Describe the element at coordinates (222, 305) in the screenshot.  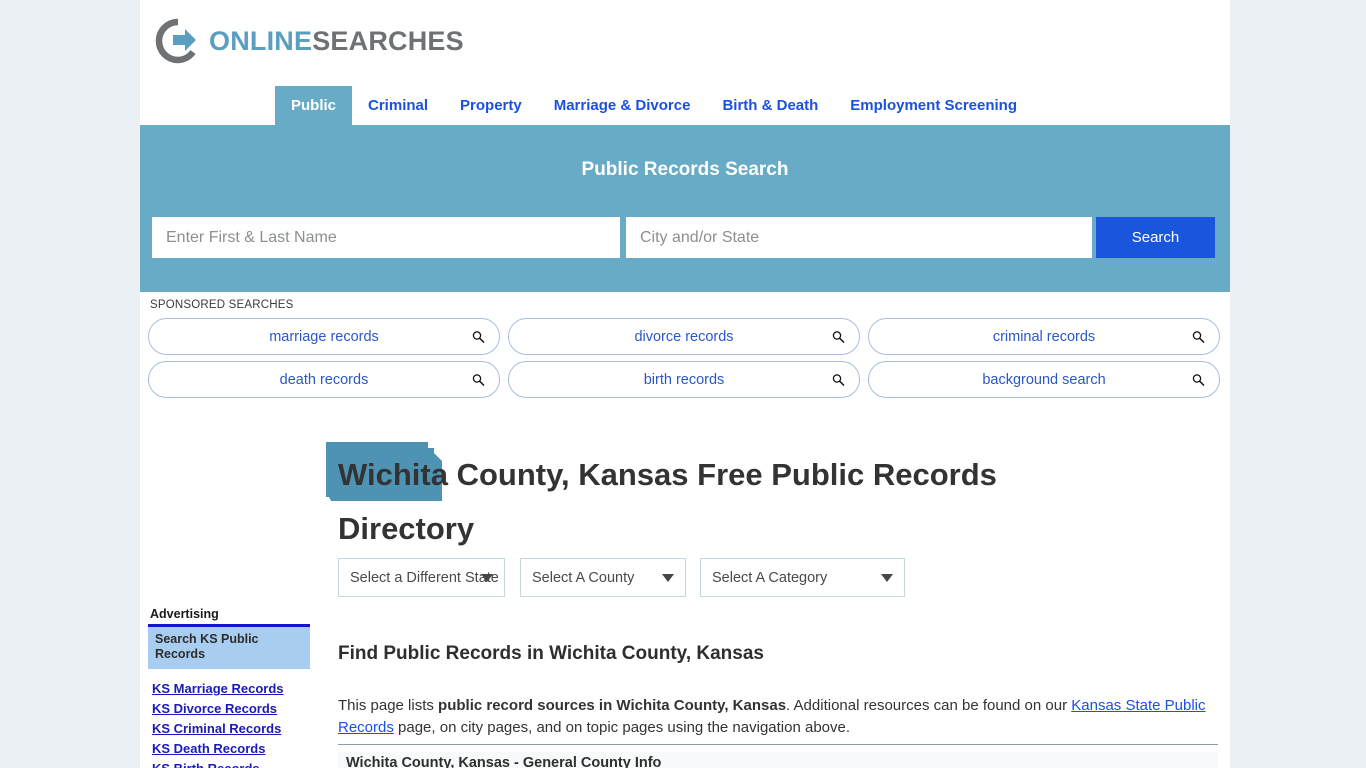
I see `sponsored-searches-label: SPONSORED SEARCHES` at that location.